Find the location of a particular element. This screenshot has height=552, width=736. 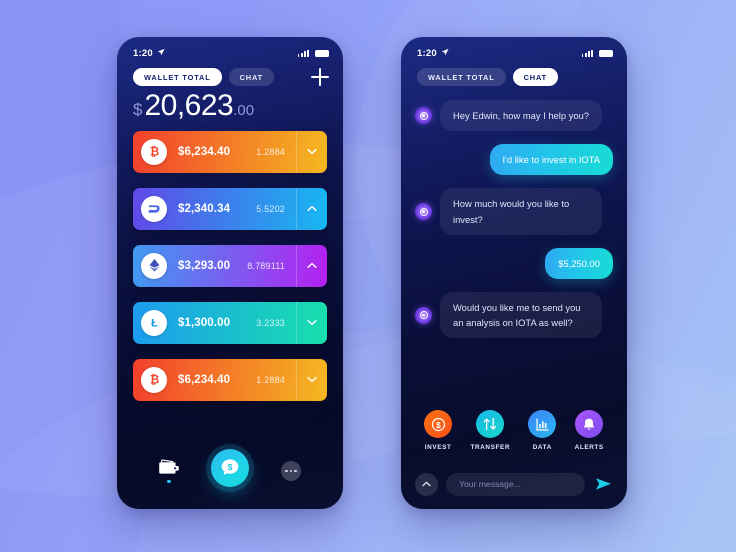

nav-item-wallet is located at coordinates (169, 471).